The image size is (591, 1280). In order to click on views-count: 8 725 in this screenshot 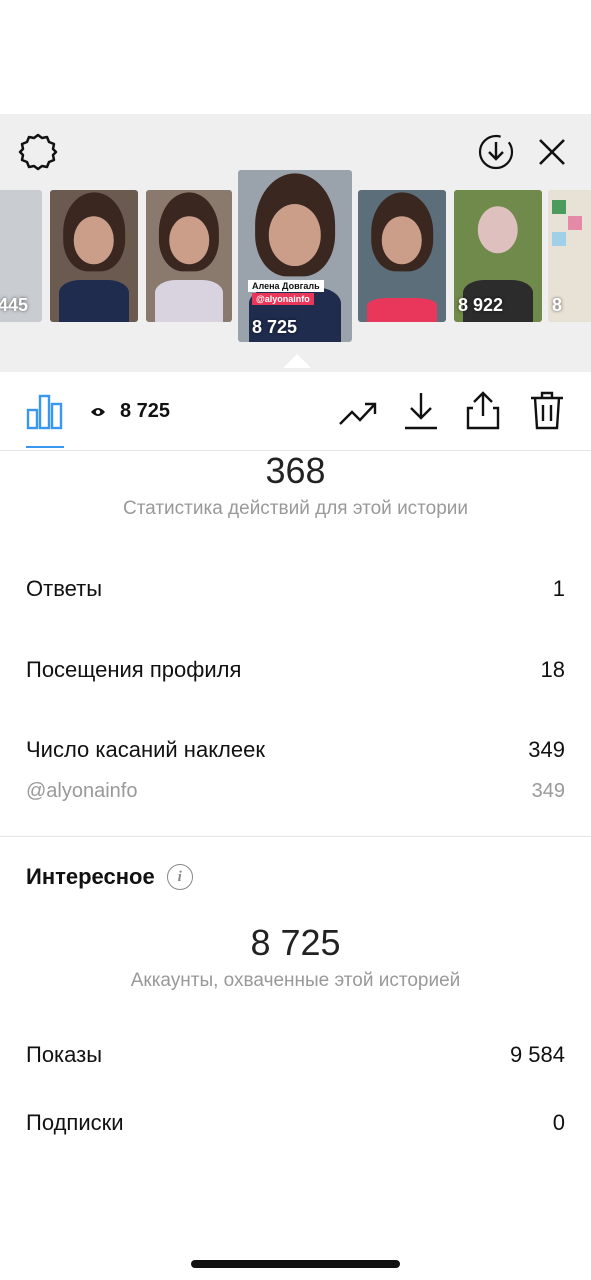, I will do `click(145, 411)`.